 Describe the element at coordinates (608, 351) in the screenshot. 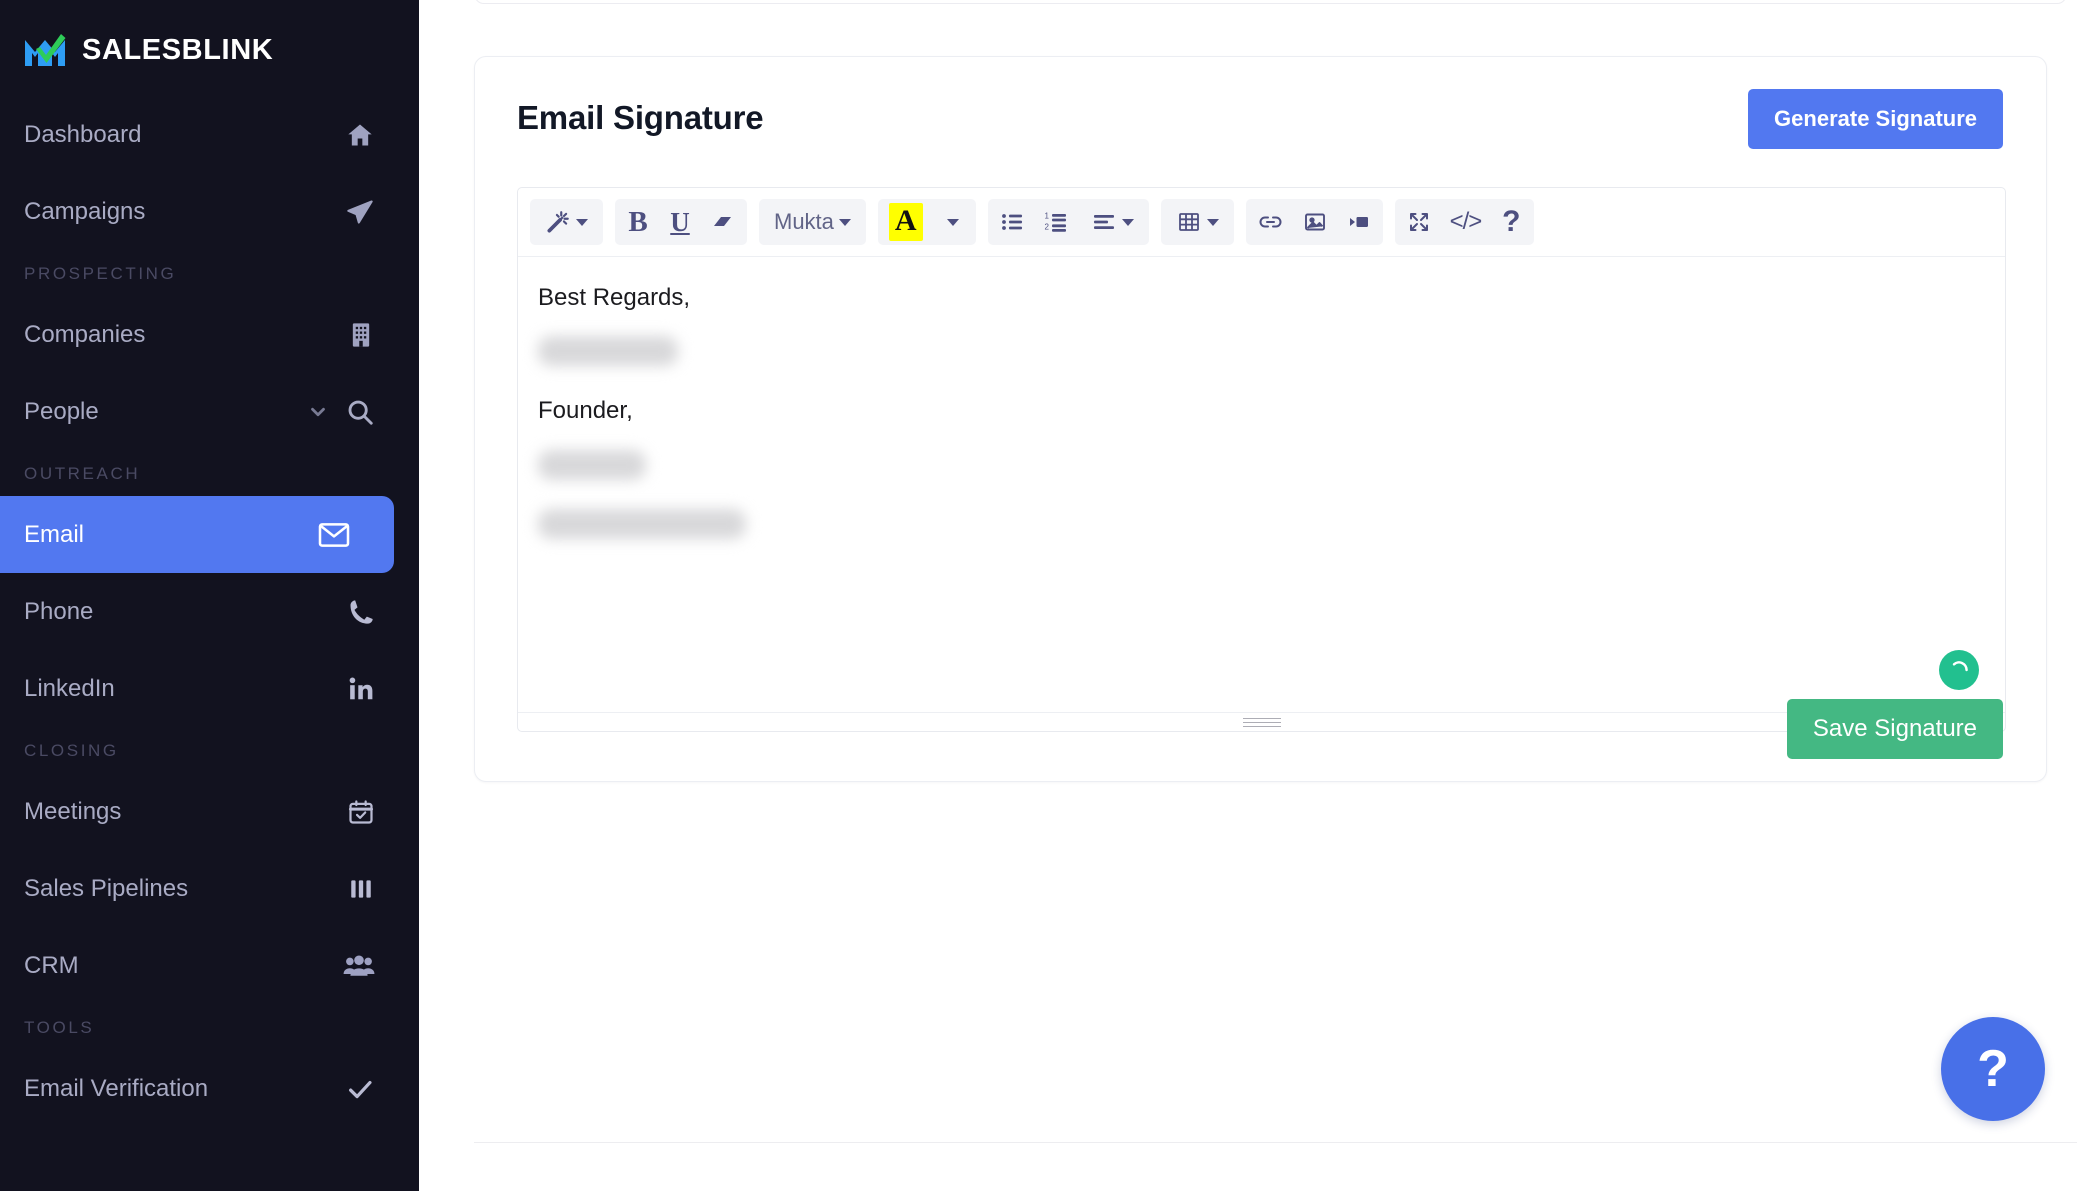

I see `redacted-name` at that location.